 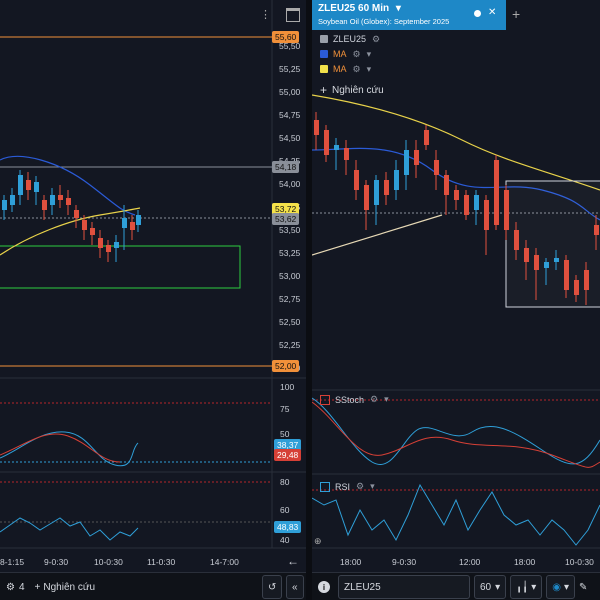 What do you see at coordinates (456, 434) in the screenshot?
I see `stoch-d-line` at bounding box center [456, 434].